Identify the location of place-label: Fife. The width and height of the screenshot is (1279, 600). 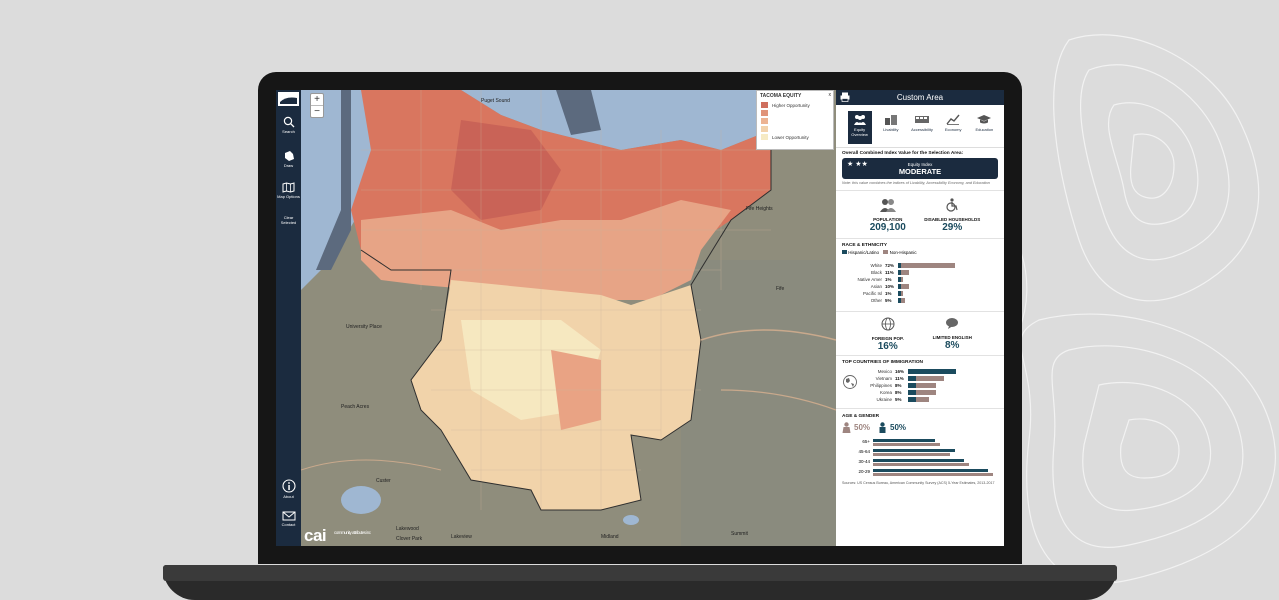
(780, 289).